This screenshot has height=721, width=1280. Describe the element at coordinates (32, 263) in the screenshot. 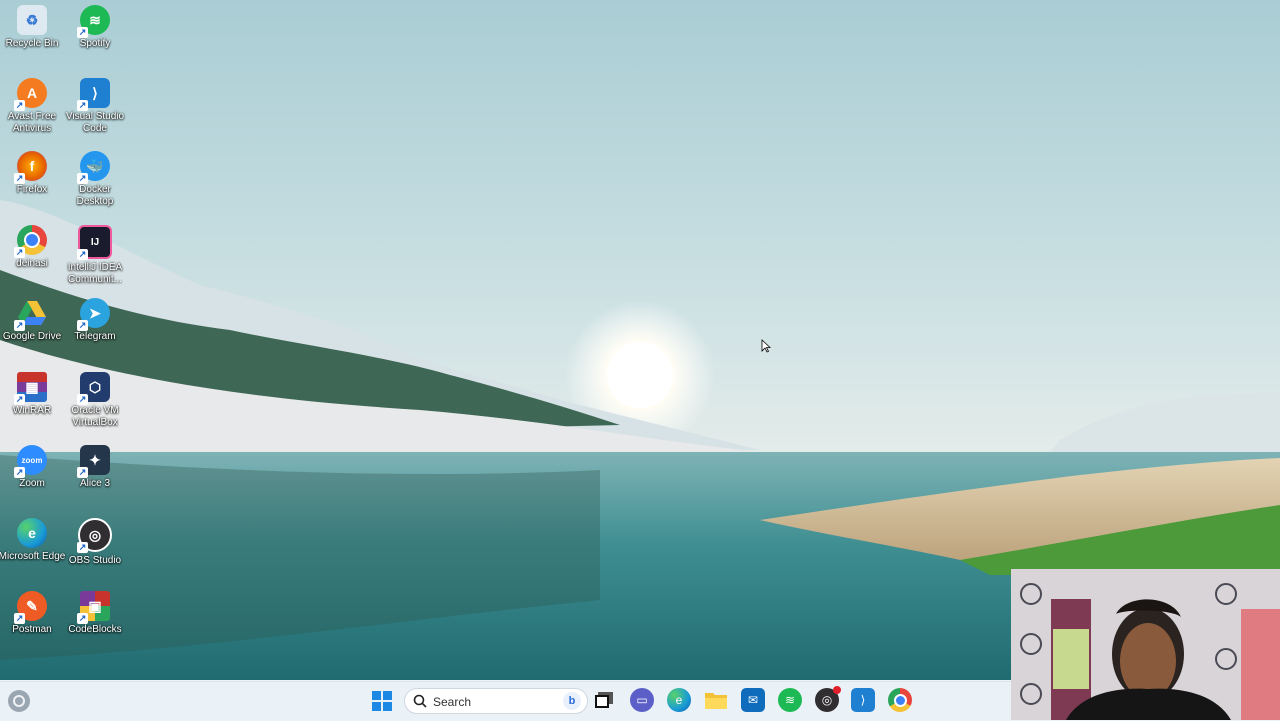

I see `desktop-icon-label: deinasi` at that location.